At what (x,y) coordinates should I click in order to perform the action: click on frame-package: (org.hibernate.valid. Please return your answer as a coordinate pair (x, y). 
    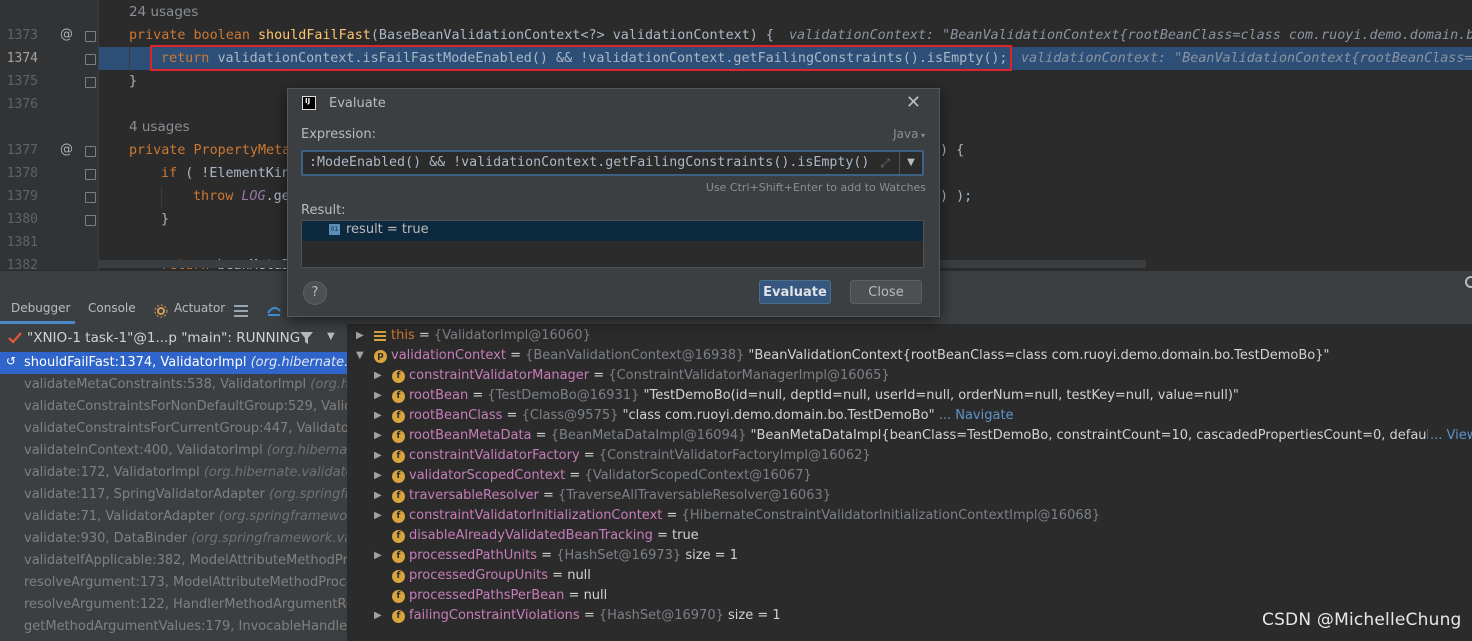
    Looking at the image, I should click on (298, 362).